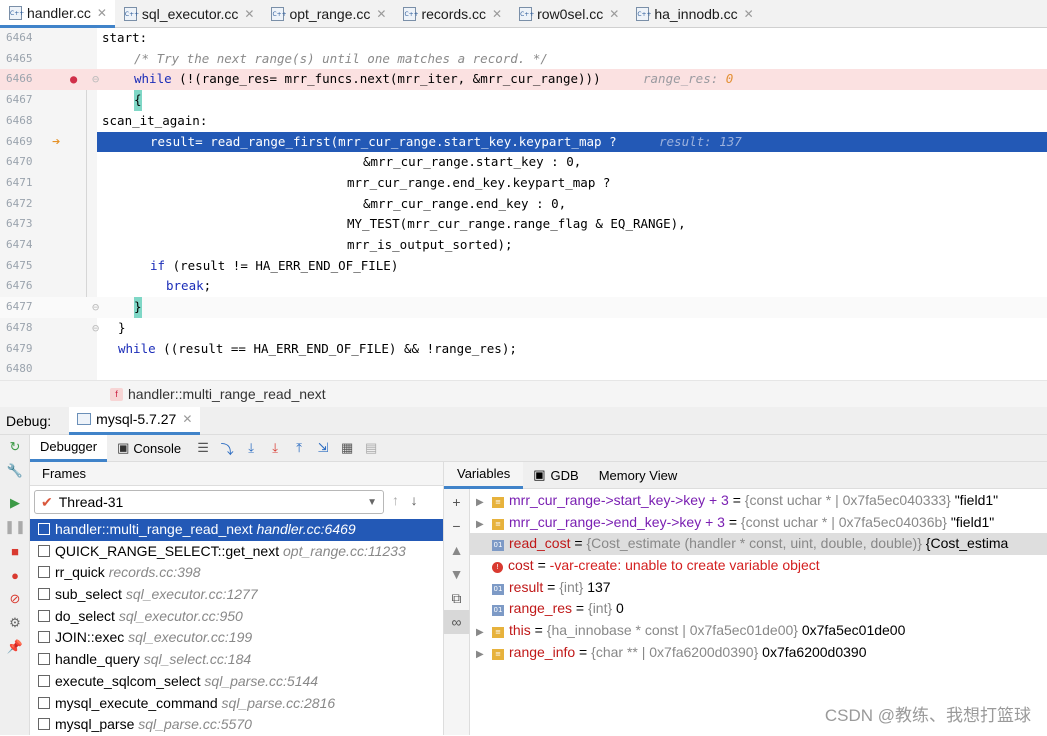 The height and width of the screenshot is (736, 1047). What do you see at coordinates (526, 14) in the screenshot?
I see `cpp-file-icon: C++` at bounding box center [526, 14].